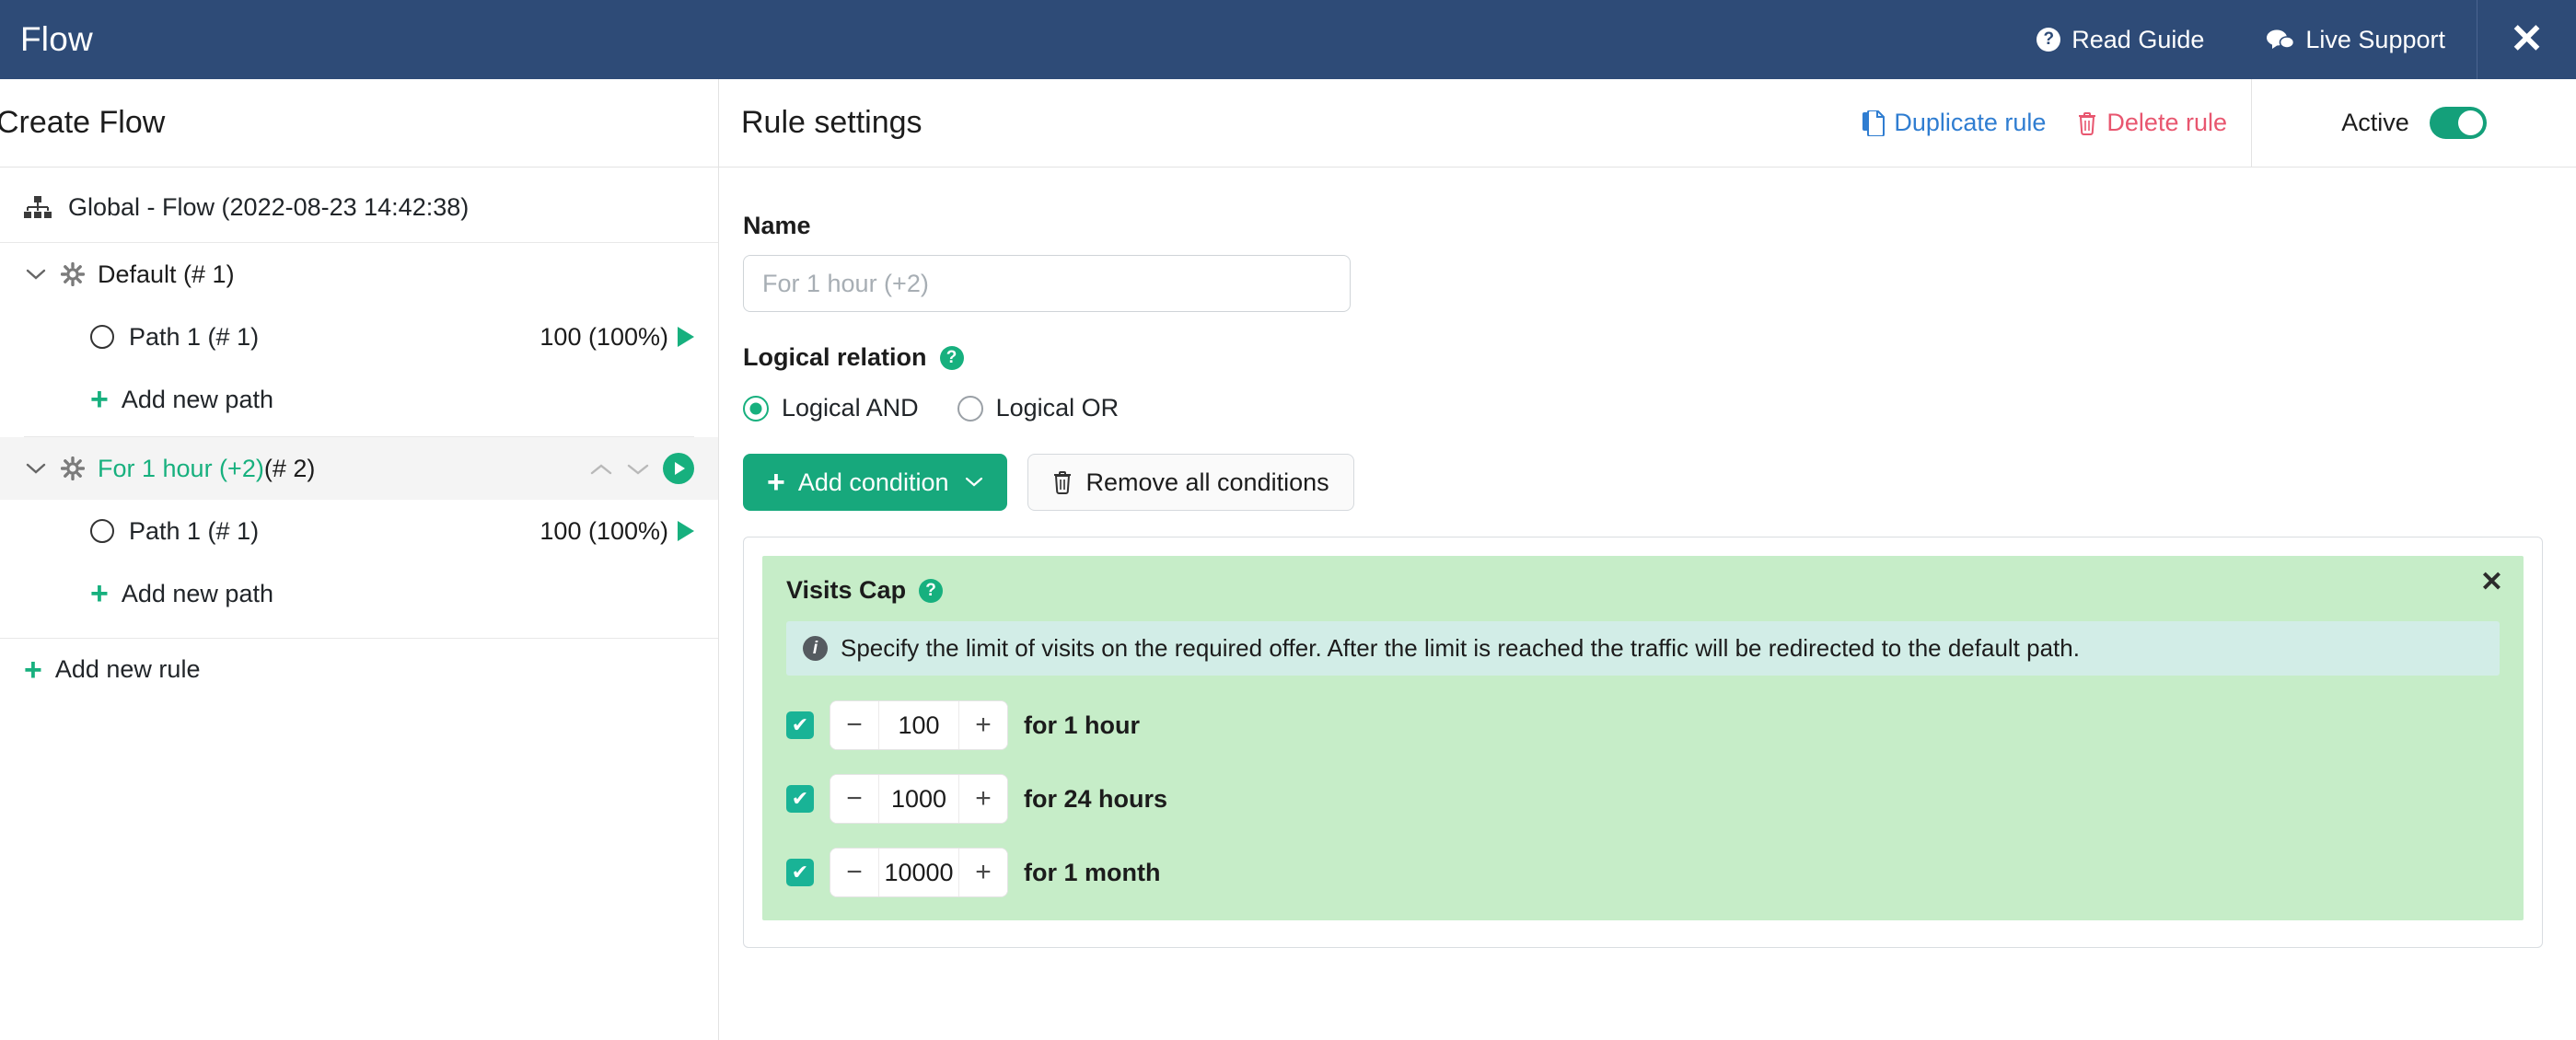  I want to click on rule-label-default: Default (# 1), so click(166, 274).